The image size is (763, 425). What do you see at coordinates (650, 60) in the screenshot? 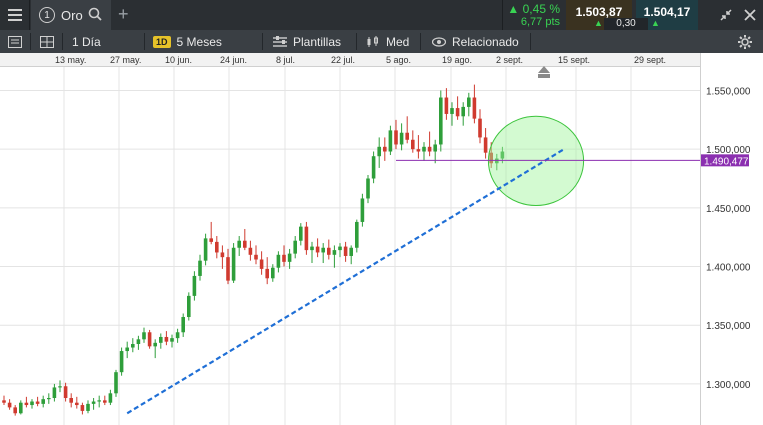
I see `date-label: 29 sept.` at bounding box center [650, 60].